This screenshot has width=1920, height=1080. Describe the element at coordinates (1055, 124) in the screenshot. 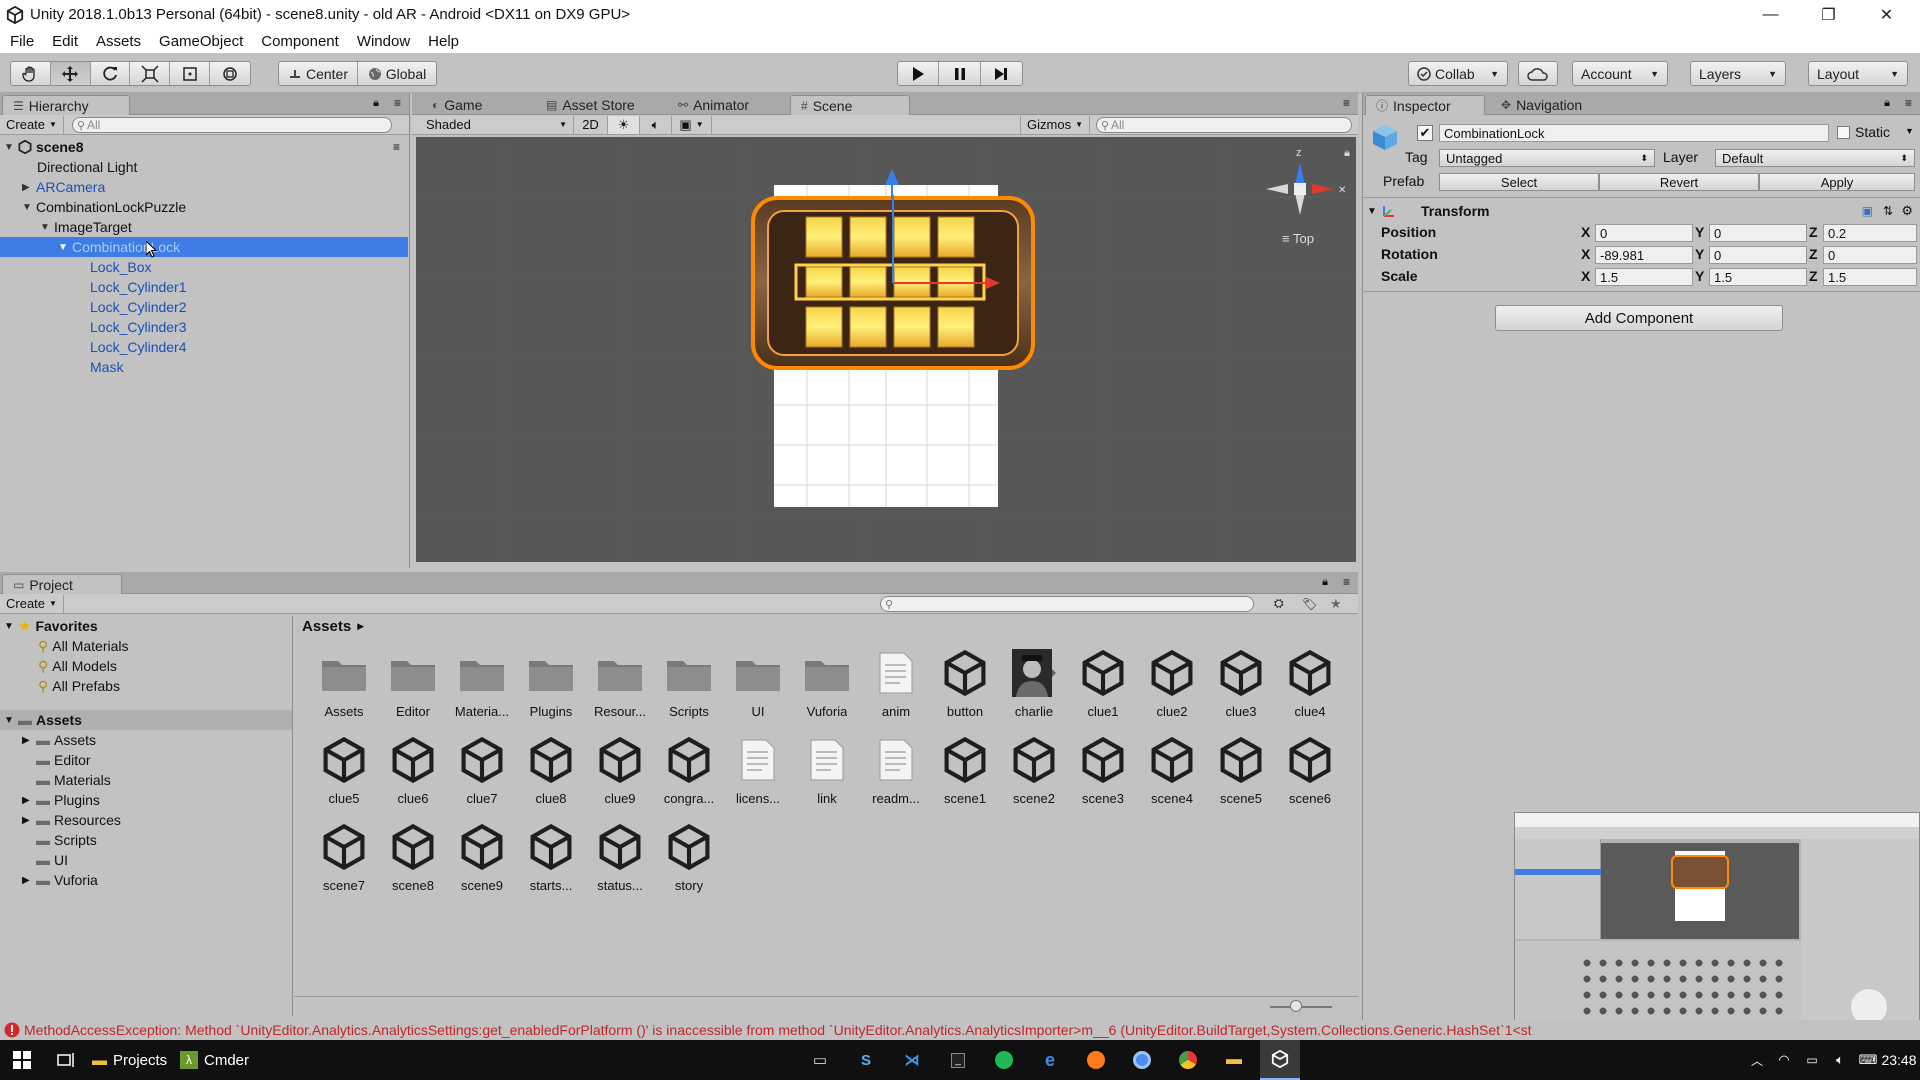

I see `gizmos-dropdown: Gizmos ▼` at that location.